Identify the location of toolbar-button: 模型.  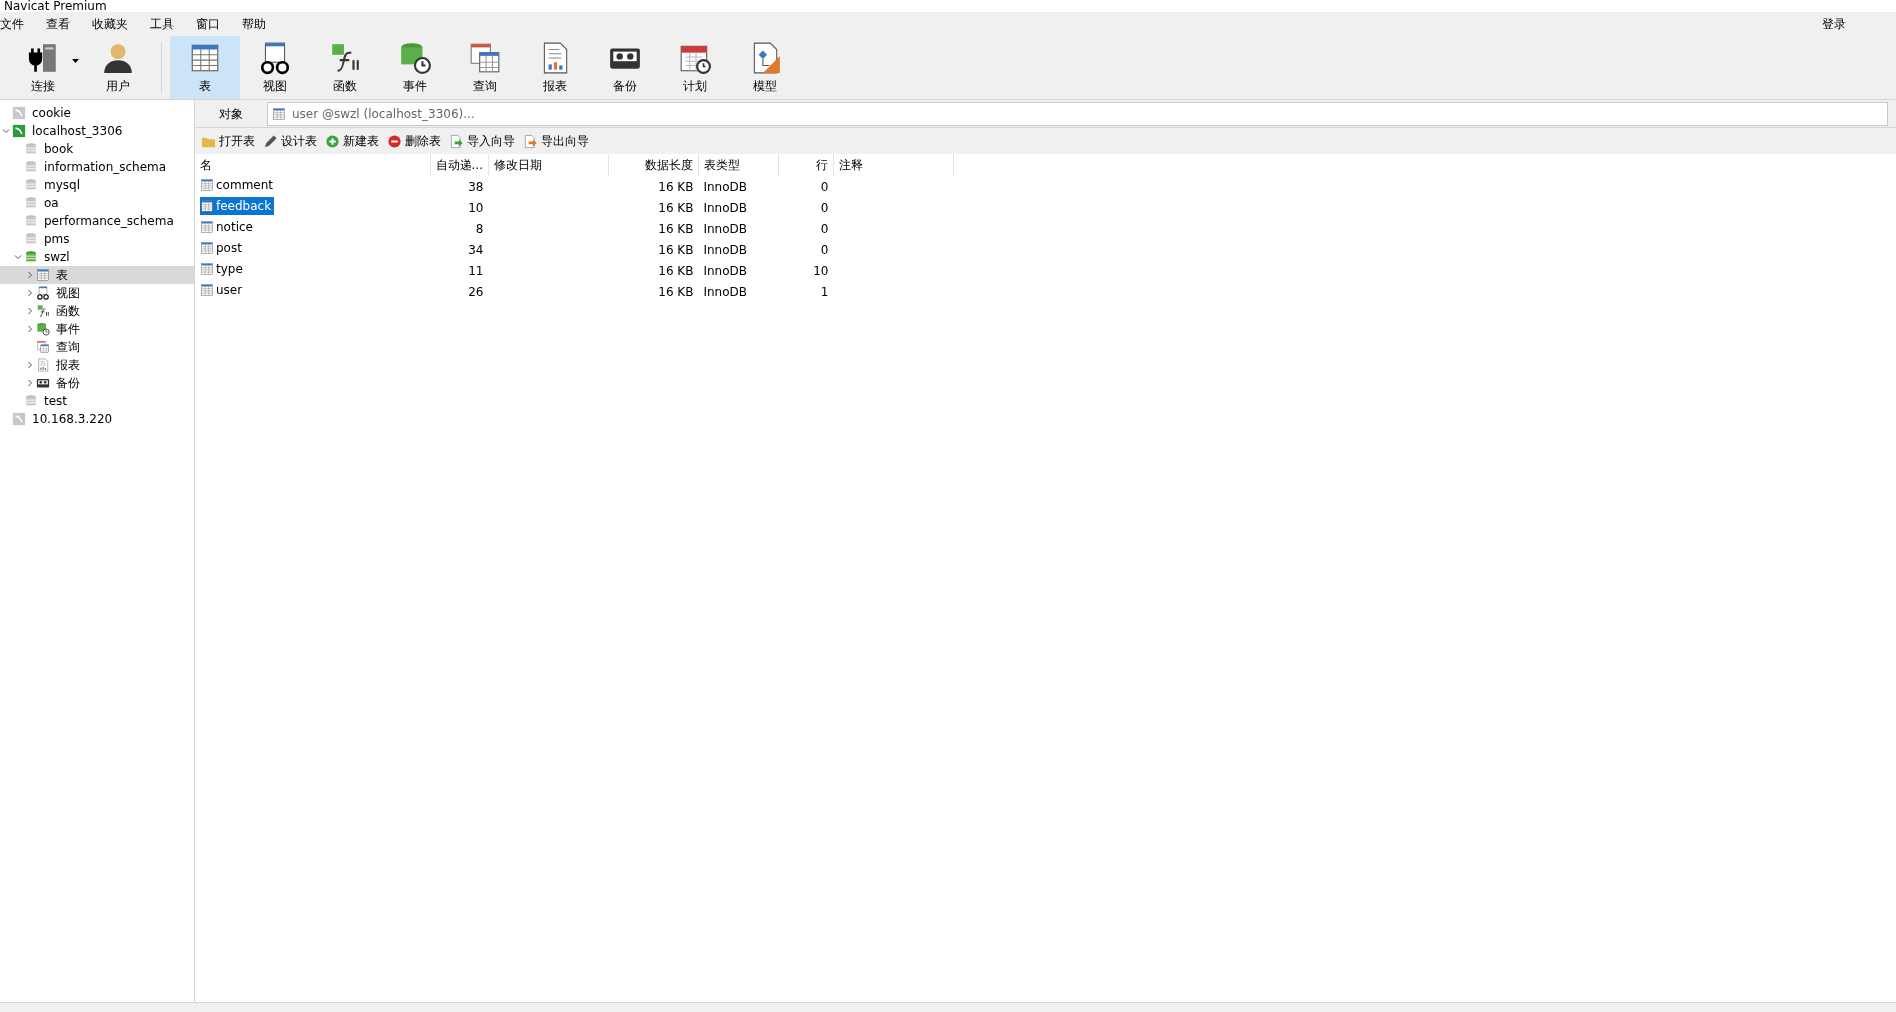
(765, 67).